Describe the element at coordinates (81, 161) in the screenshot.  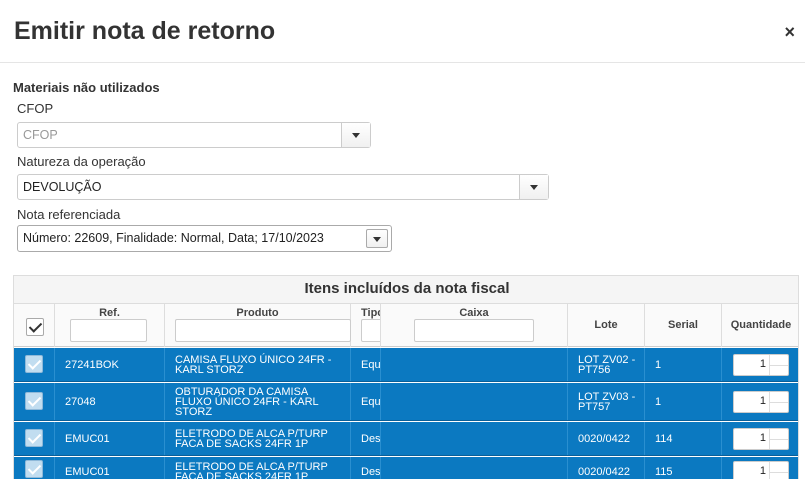
I see `natureza-label: Natureza da operação` at that location.